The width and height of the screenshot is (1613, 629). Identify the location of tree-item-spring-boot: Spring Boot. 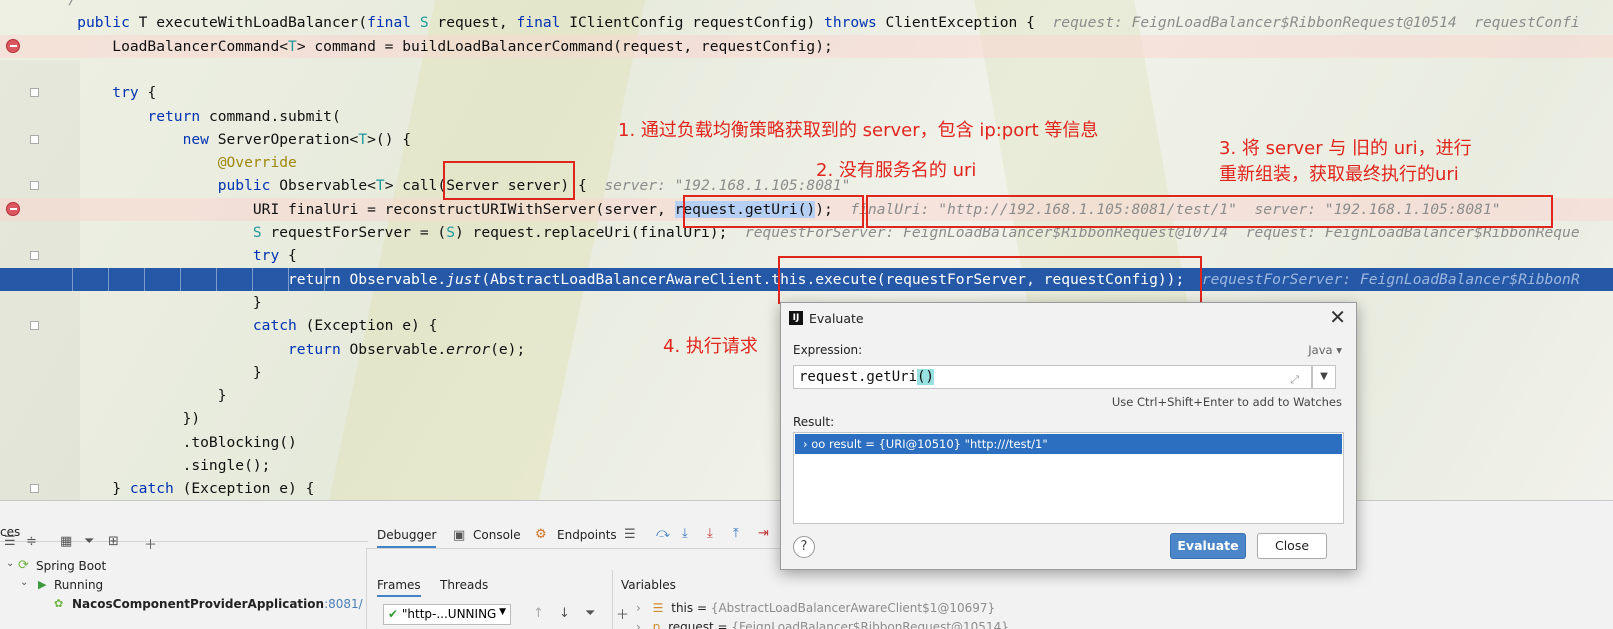
(71, 566).